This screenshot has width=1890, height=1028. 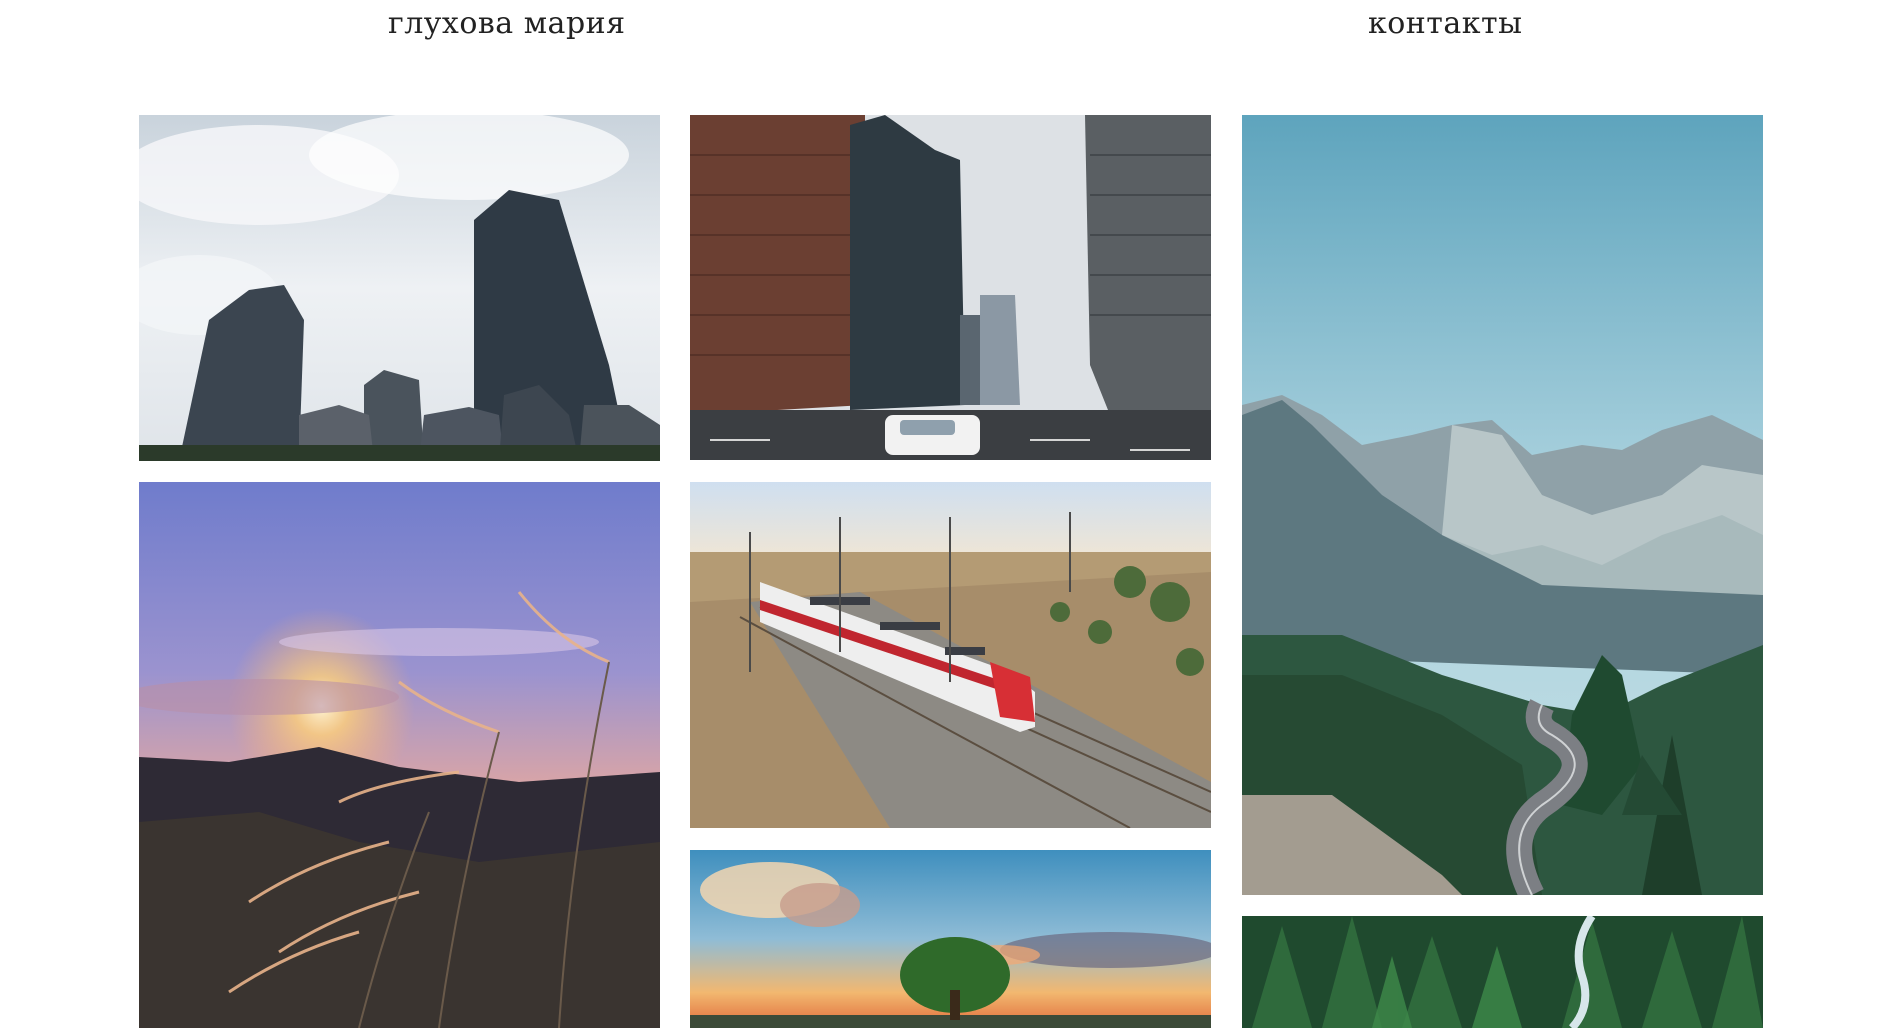 I want to click on train-image, so click(x=950, y=655).